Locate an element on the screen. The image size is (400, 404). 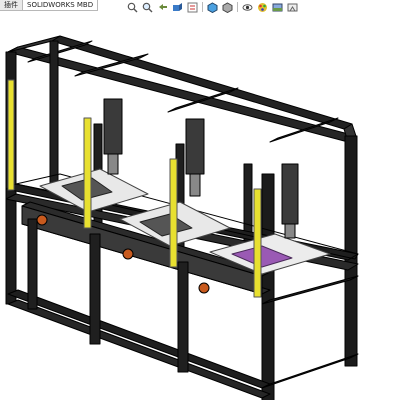
previous-view-icon is located at coordinates (162, 7).